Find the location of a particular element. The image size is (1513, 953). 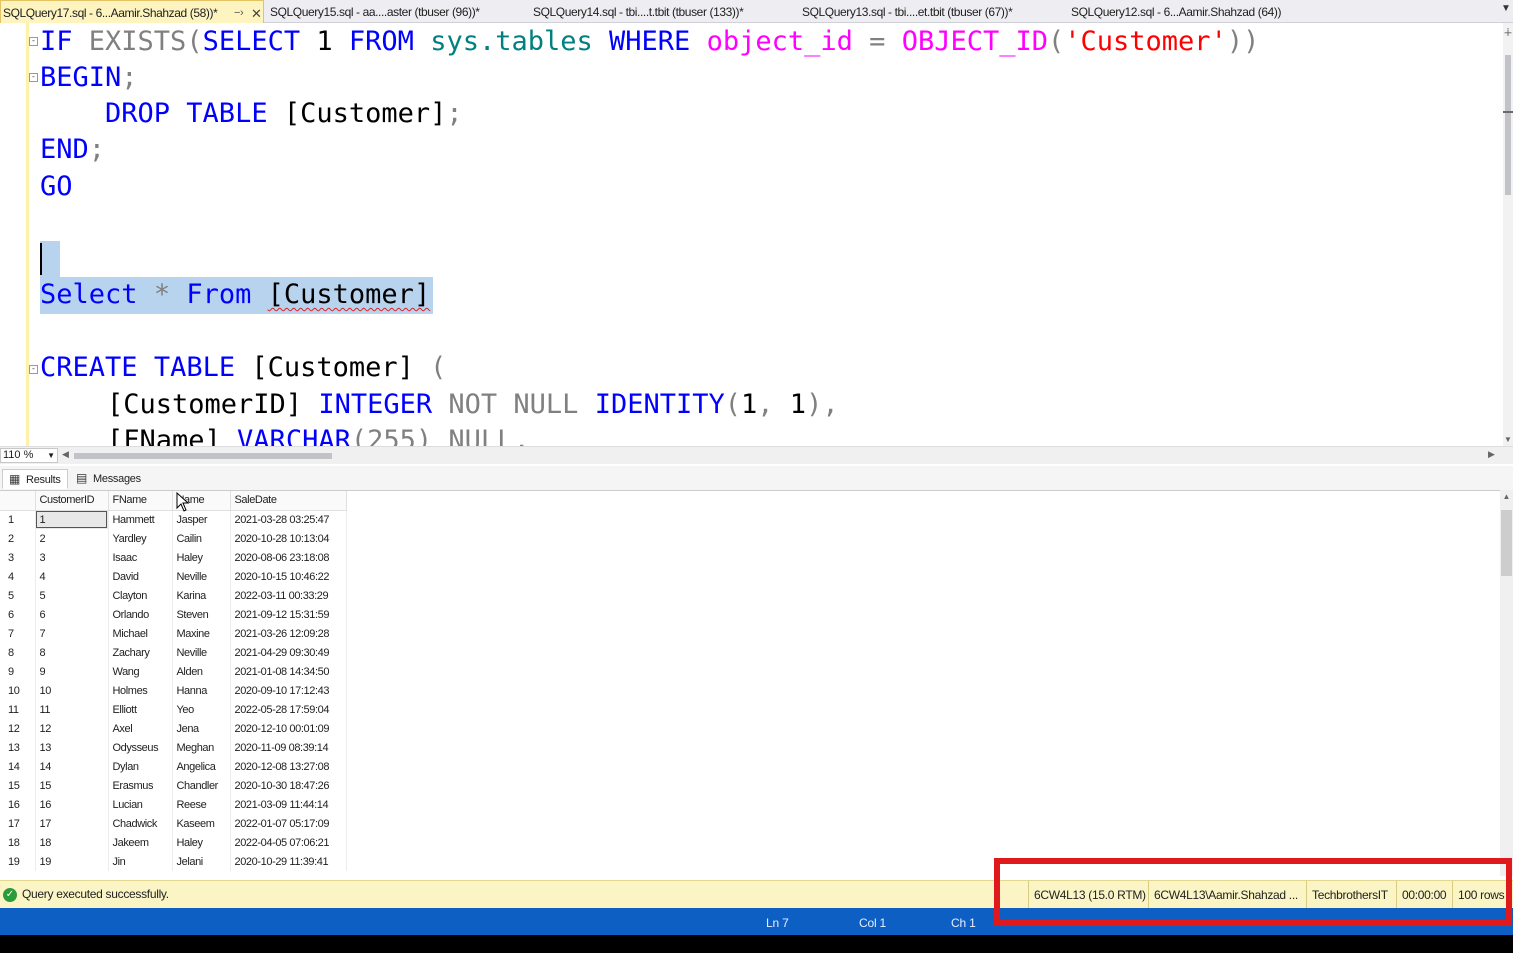

grid-cell: Reese is located at coordinates (201, 804).